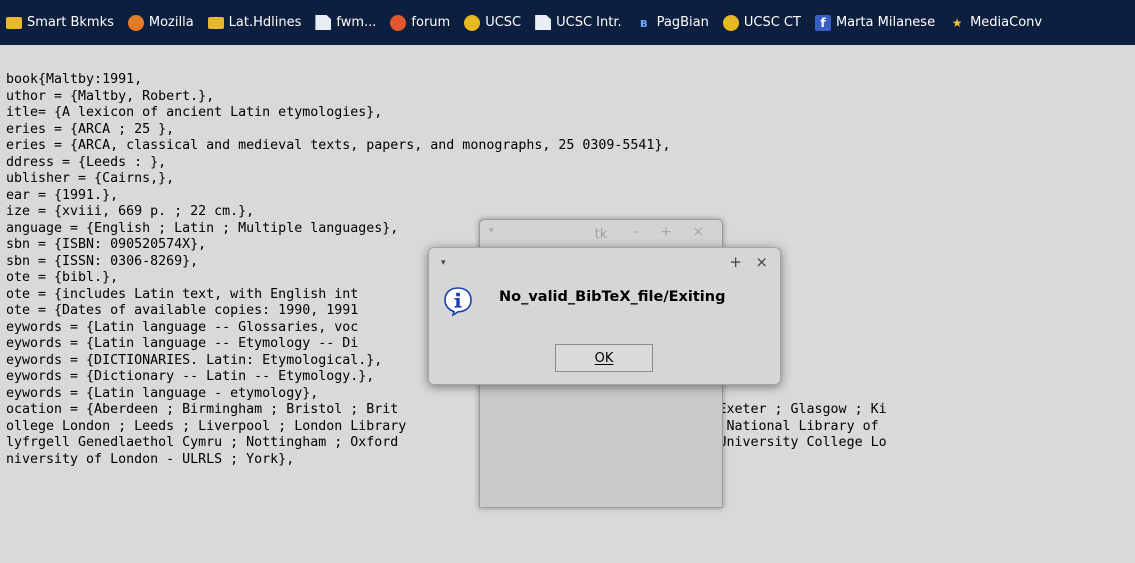 This screenshot has height=563, width=1135. I want to click on text-line: niversity of London - ULRLS ; York},, so click(150, 459).